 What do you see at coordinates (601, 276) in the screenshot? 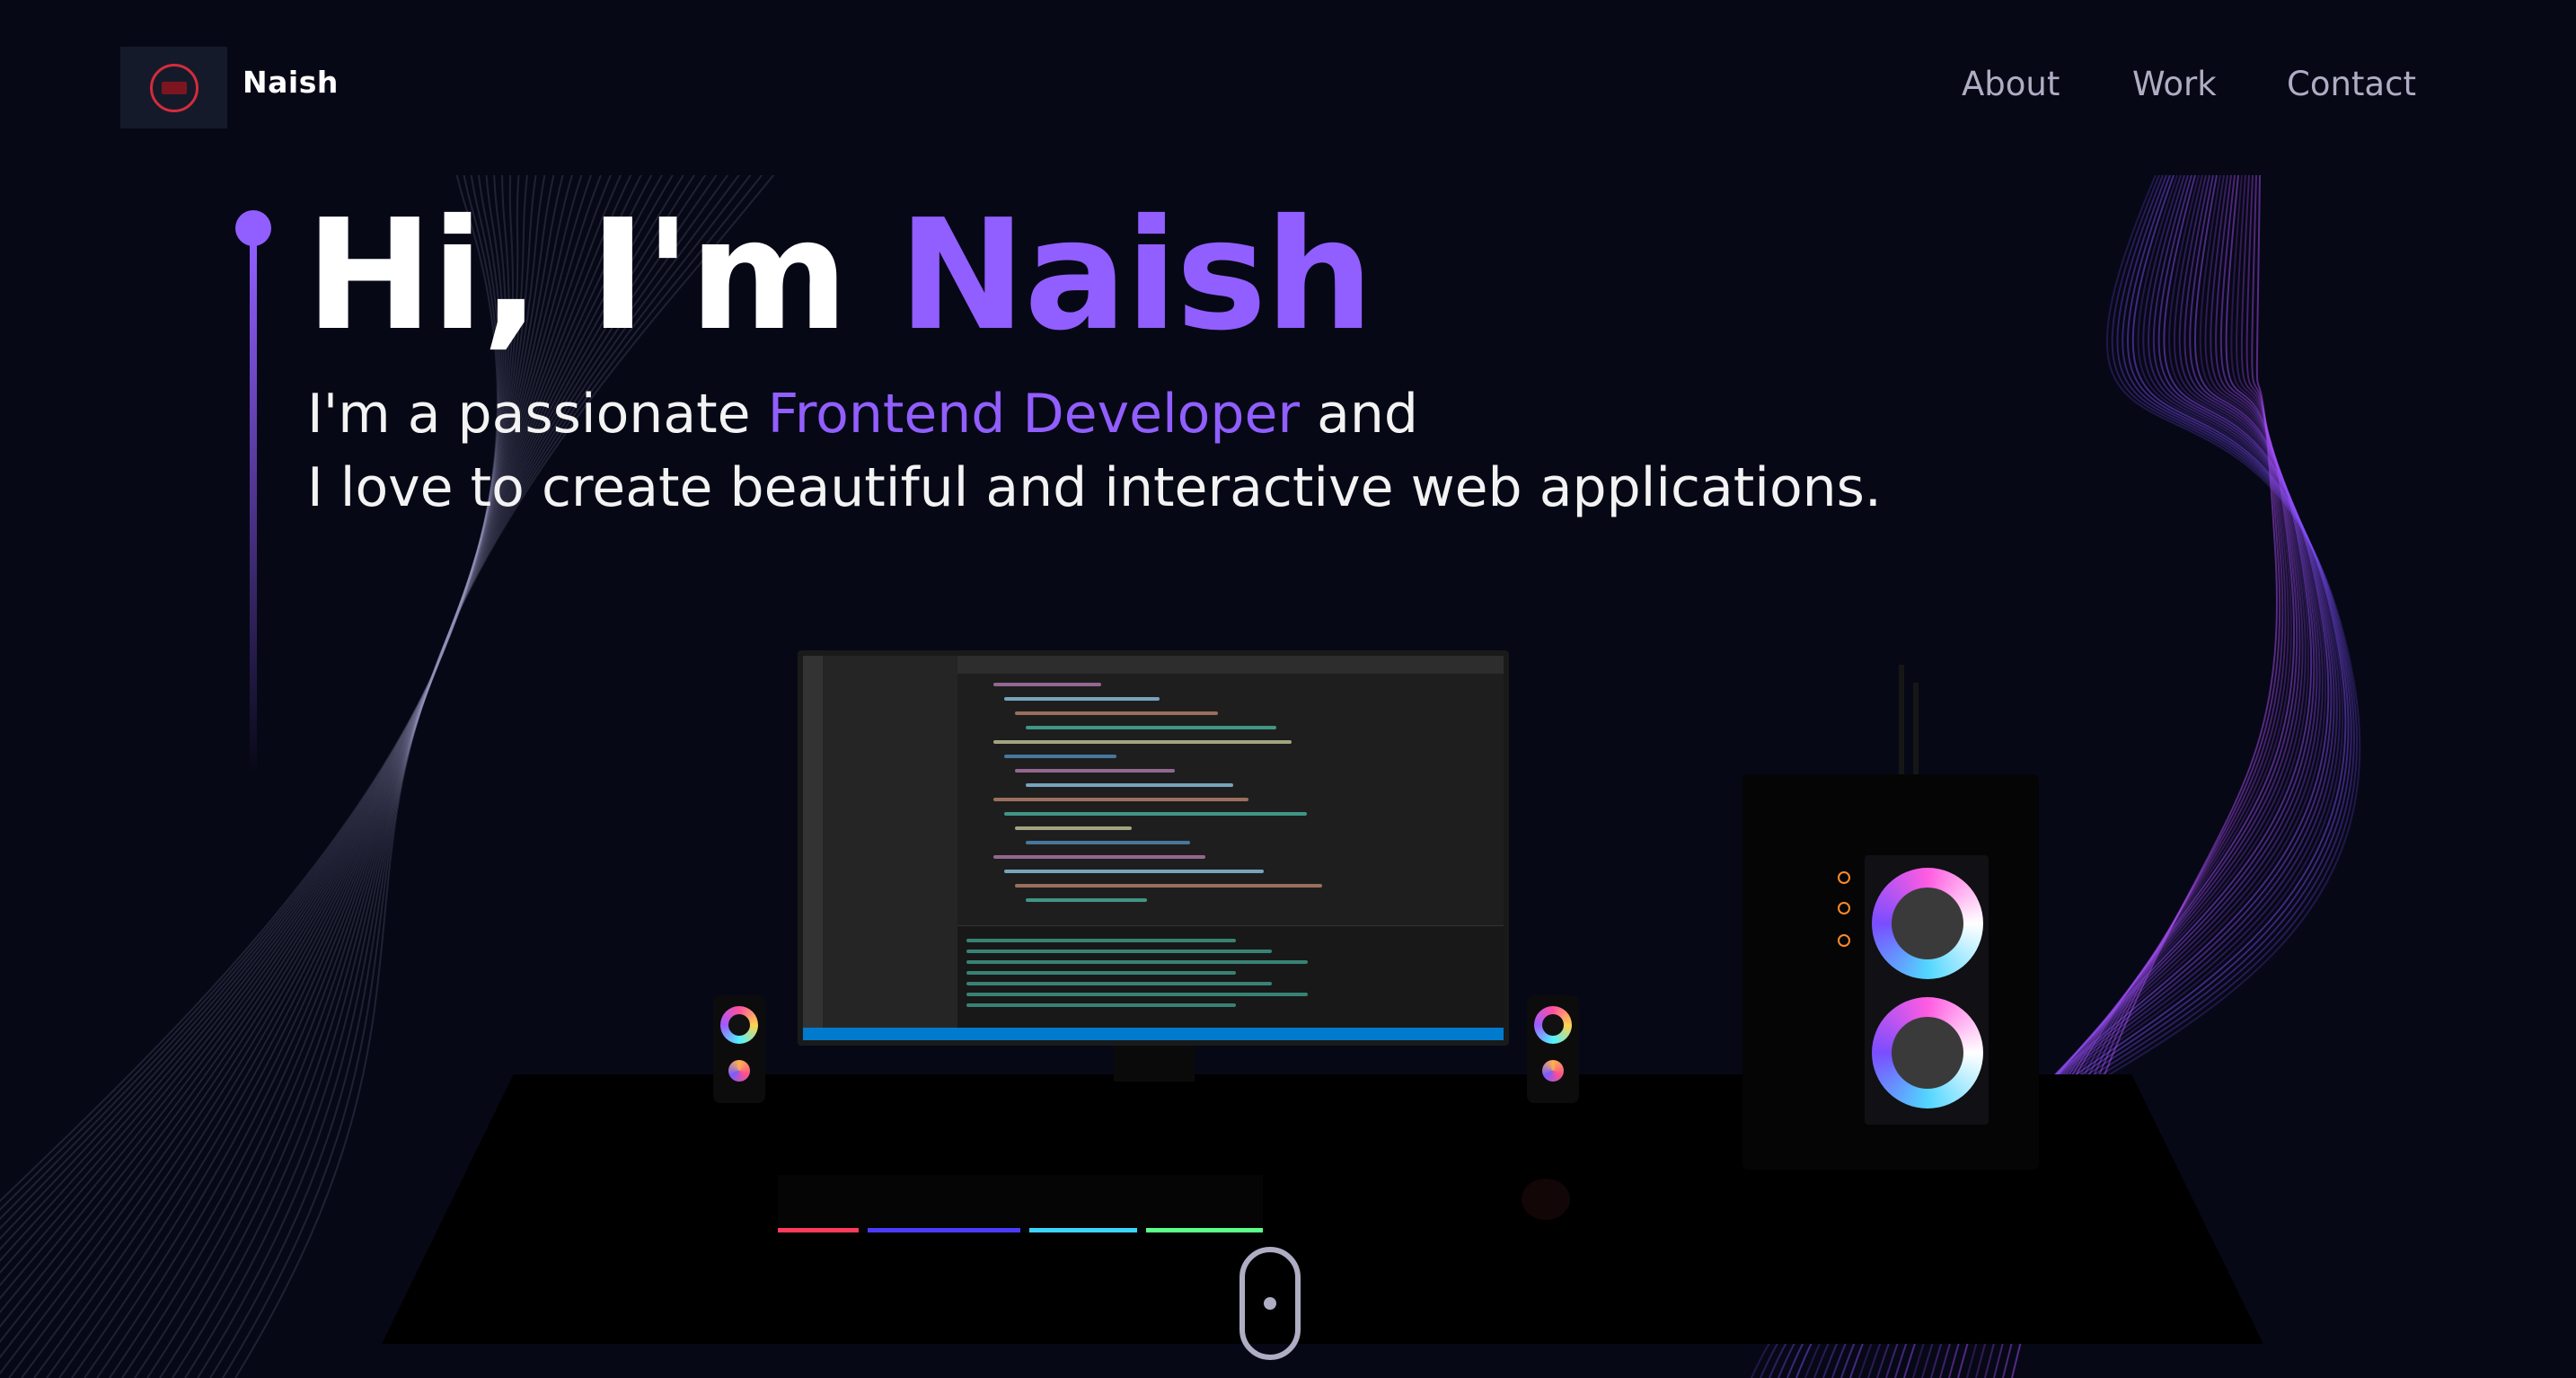
I see `hero-greeting: Hi, I'm` at bounding box center [601, 276].